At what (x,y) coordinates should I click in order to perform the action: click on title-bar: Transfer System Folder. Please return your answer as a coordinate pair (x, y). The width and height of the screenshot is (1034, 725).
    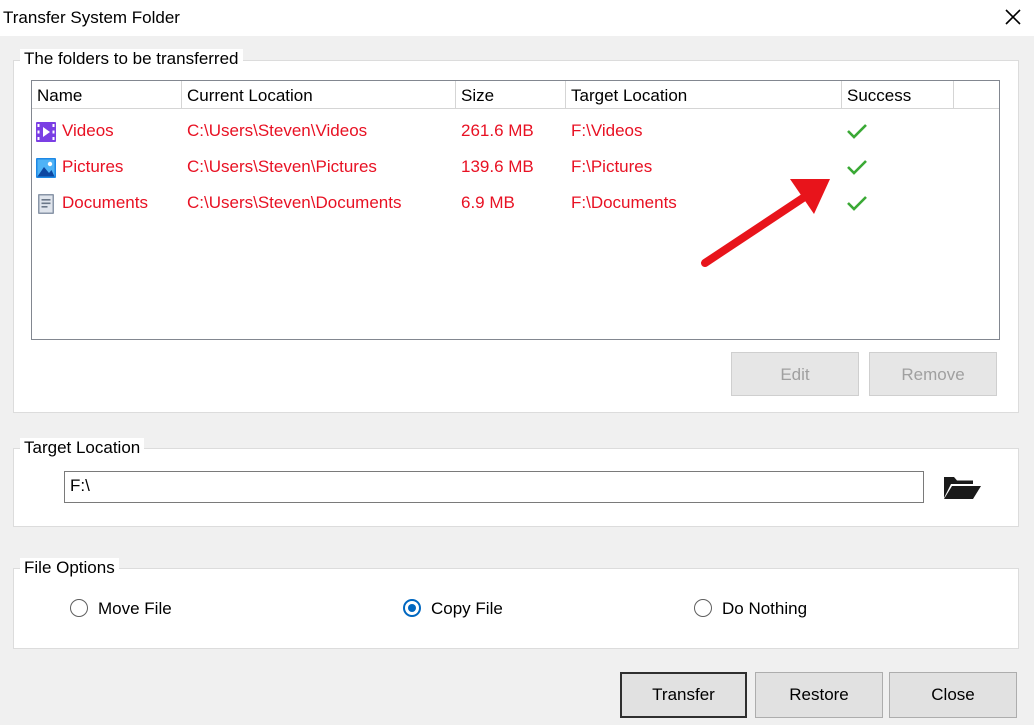
    Looking at the image, I should click on (517, 18).